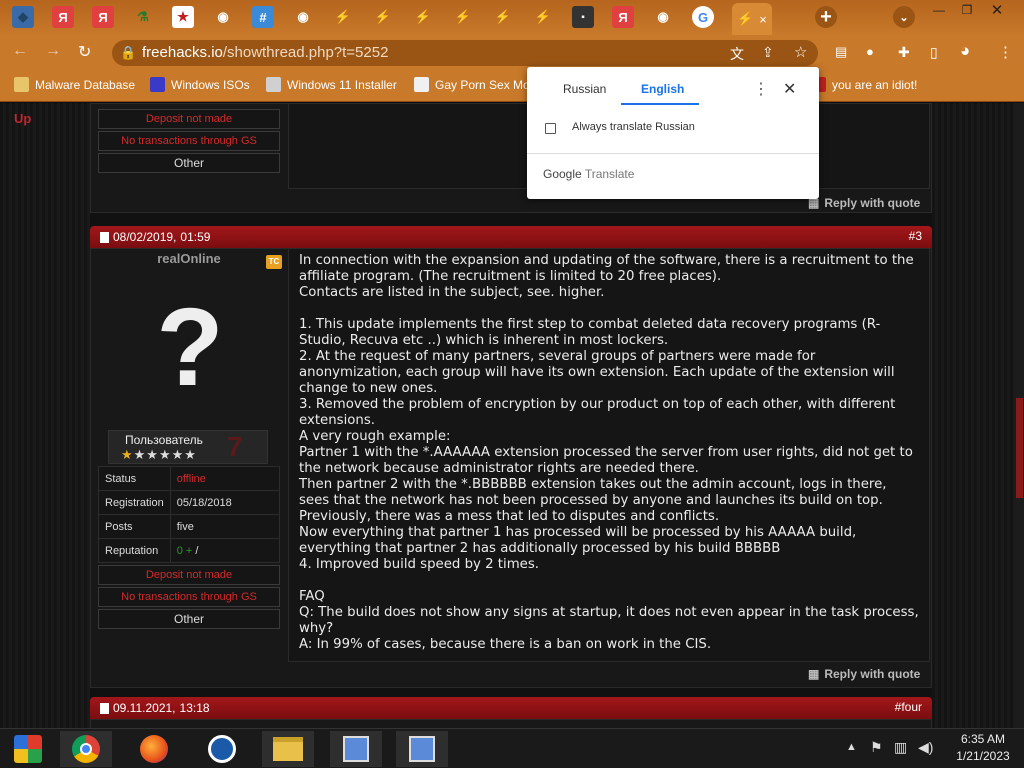  Describe the element at coordinates (143, 17) in the screenshot. I see `tab-favicon-flask: ⚗` at that location.